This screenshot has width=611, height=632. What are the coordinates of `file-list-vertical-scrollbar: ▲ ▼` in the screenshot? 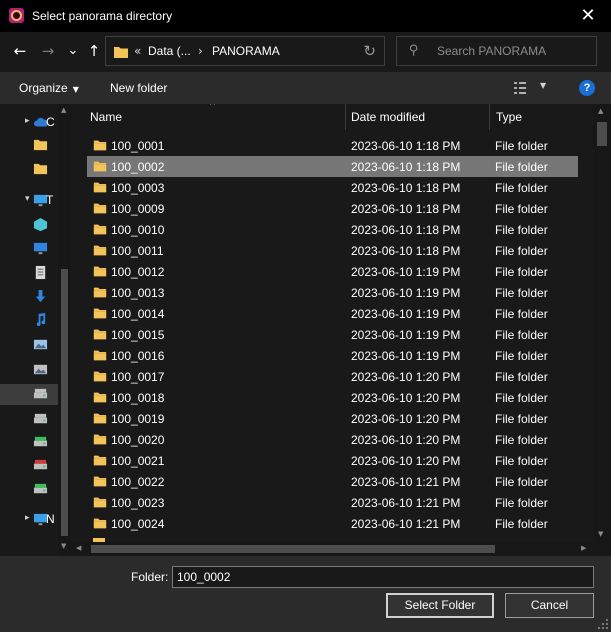 It's located at (602, 323).